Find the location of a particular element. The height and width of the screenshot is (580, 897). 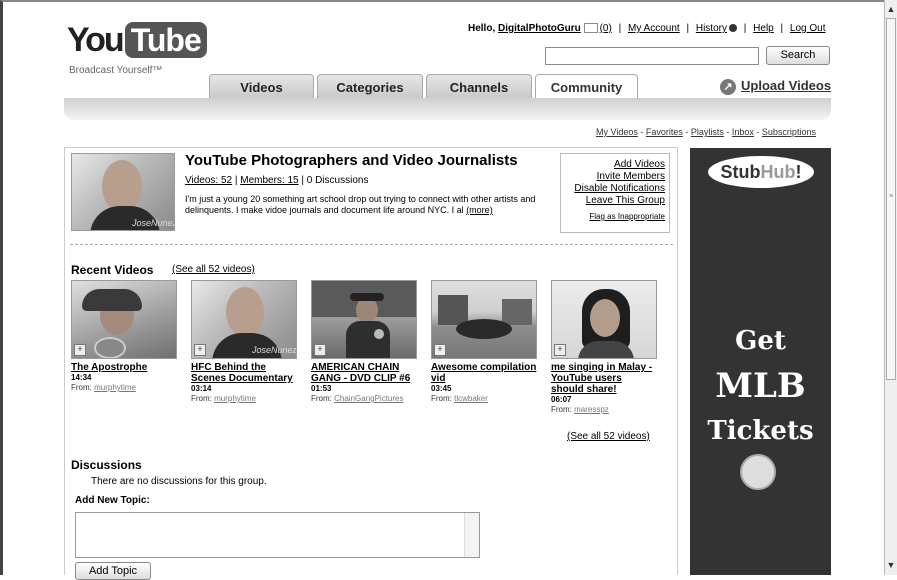

group-videos-link: Videos: 52 is located at coordinates (208, 180).